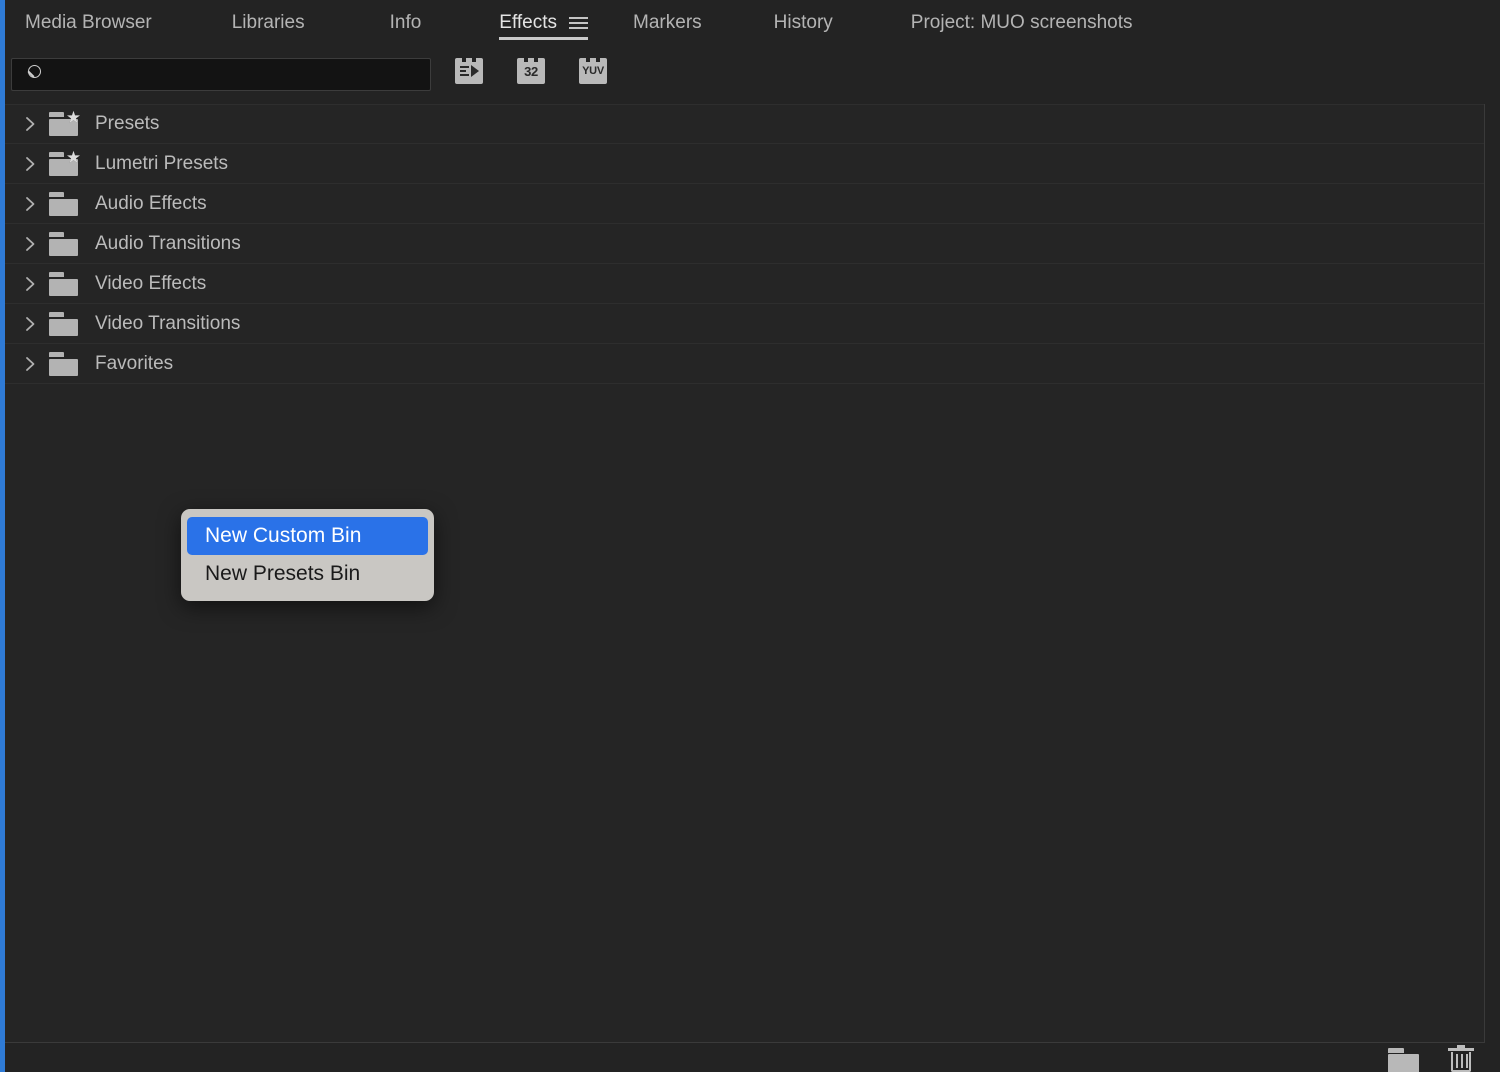  I want to click on tree-row-favorites: Favorites, so click(744, 364).